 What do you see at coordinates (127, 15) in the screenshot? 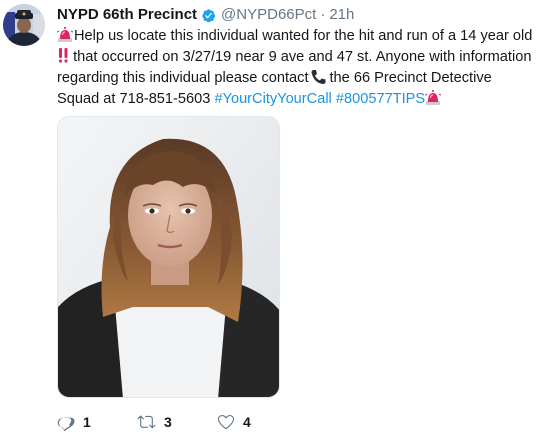
I see `author-name: NYPD 66th Precinct` at bounding box center [127, 15].